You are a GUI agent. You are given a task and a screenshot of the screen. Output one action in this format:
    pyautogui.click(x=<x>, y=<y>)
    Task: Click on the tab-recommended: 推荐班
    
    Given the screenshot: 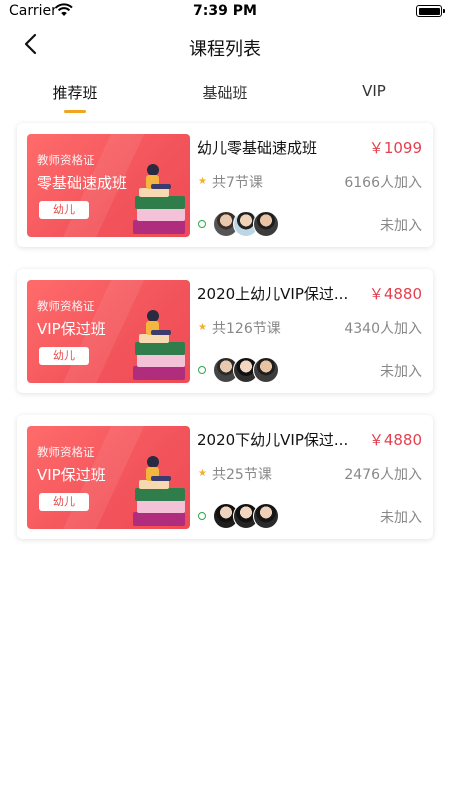 What is the action you would take?
    pyautogui.click(x=75, y=92)
    